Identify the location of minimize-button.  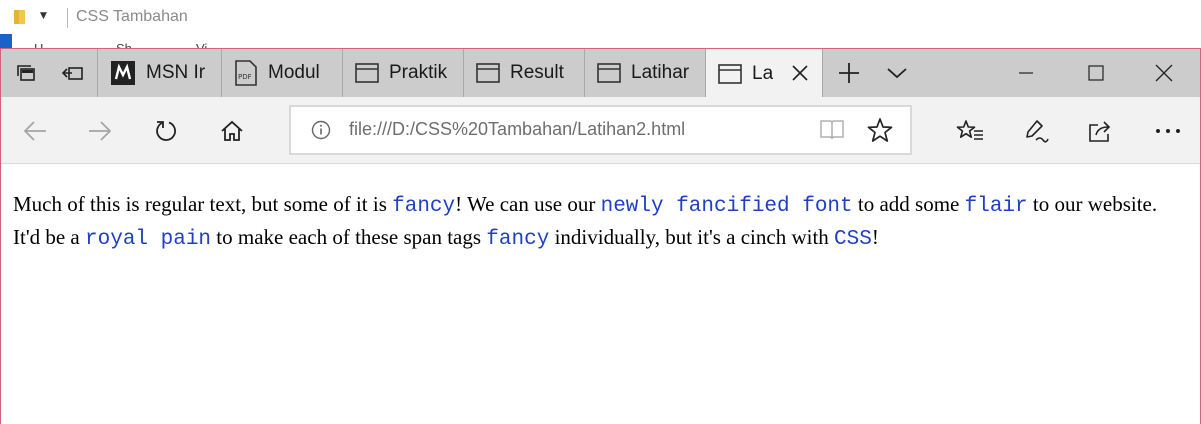
(1026, 73).